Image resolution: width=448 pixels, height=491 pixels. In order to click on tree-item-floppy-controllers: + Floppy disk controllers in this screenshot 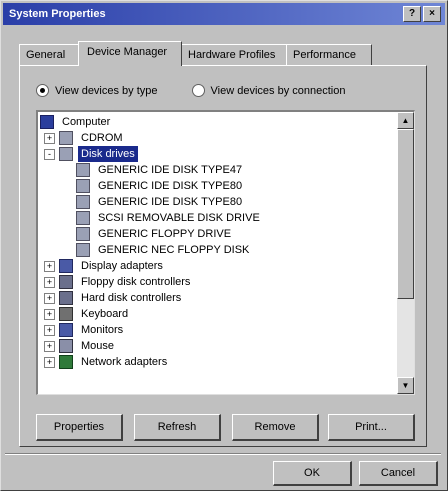, I will do `click(118, 282)`.